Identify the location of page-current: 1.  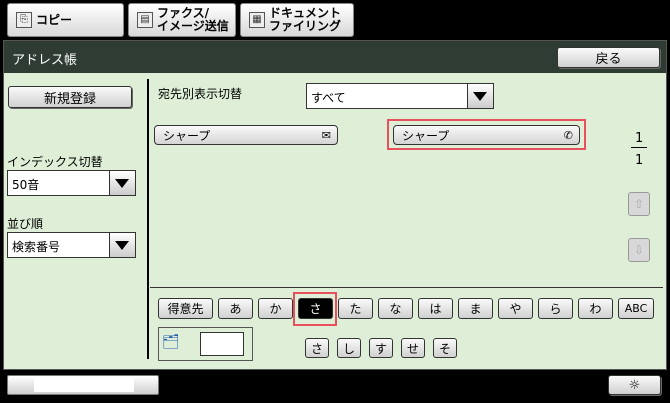
(639, 138).